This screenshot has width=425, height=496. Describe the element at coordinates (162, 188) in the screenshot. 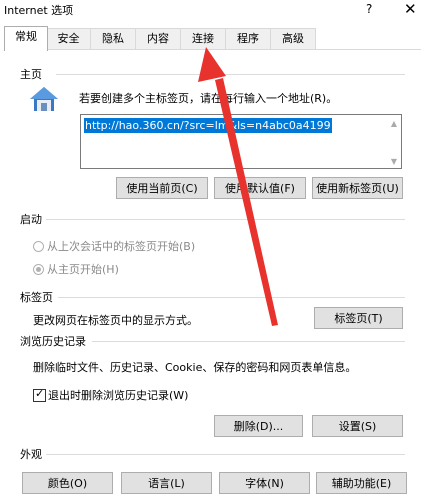

I see `use-current-button: 使用当前页(C)` at that location.